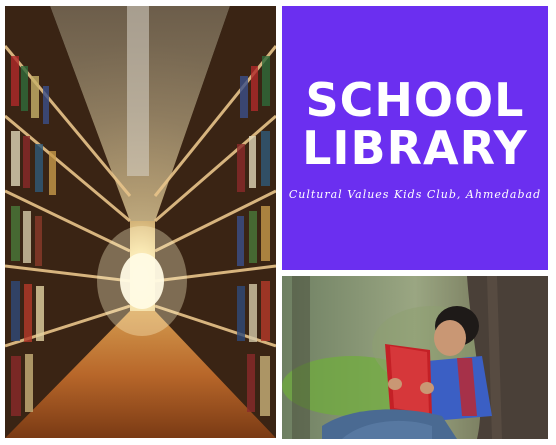 The width and height of the screenshot is (556, 445). Describe the element at coordinates (415, 194) in the screenshot. I see `subtitle: Cultural Values Kids Club, Ahmedabad` at that location.